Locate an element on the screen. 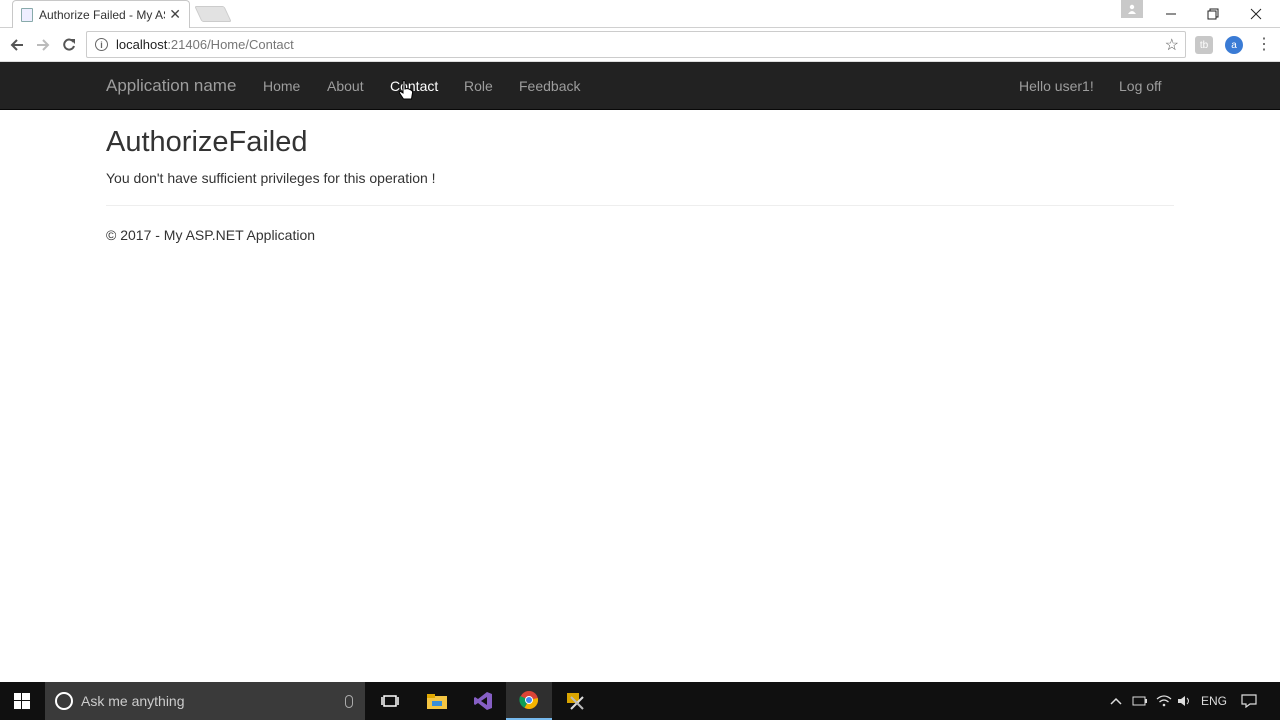 The image size is (1280, 720). file-explorer-icon is located at coordinates (437, 701).